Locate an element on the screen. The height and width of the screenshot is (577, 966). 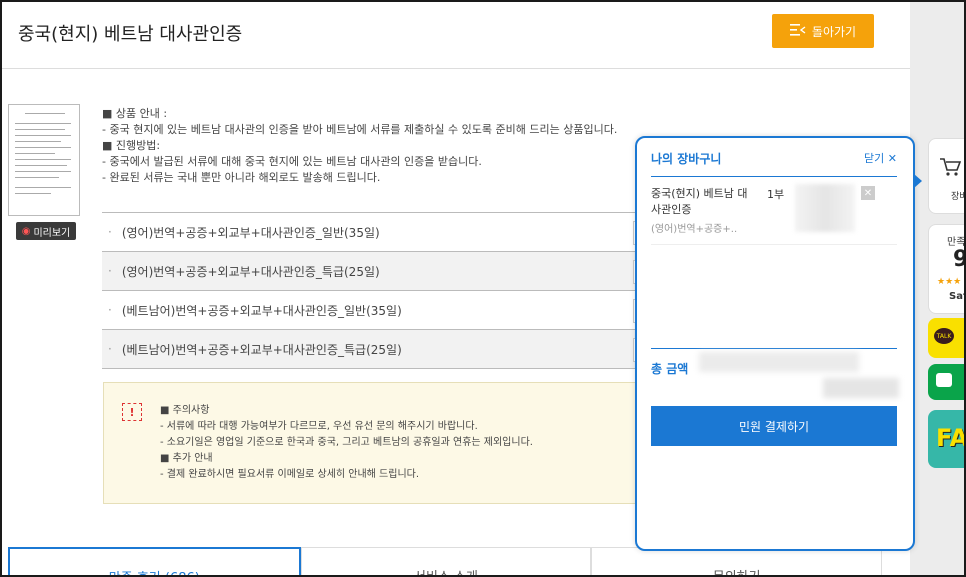
back-button: 돌아가기 is located at coordinates (823, 31).